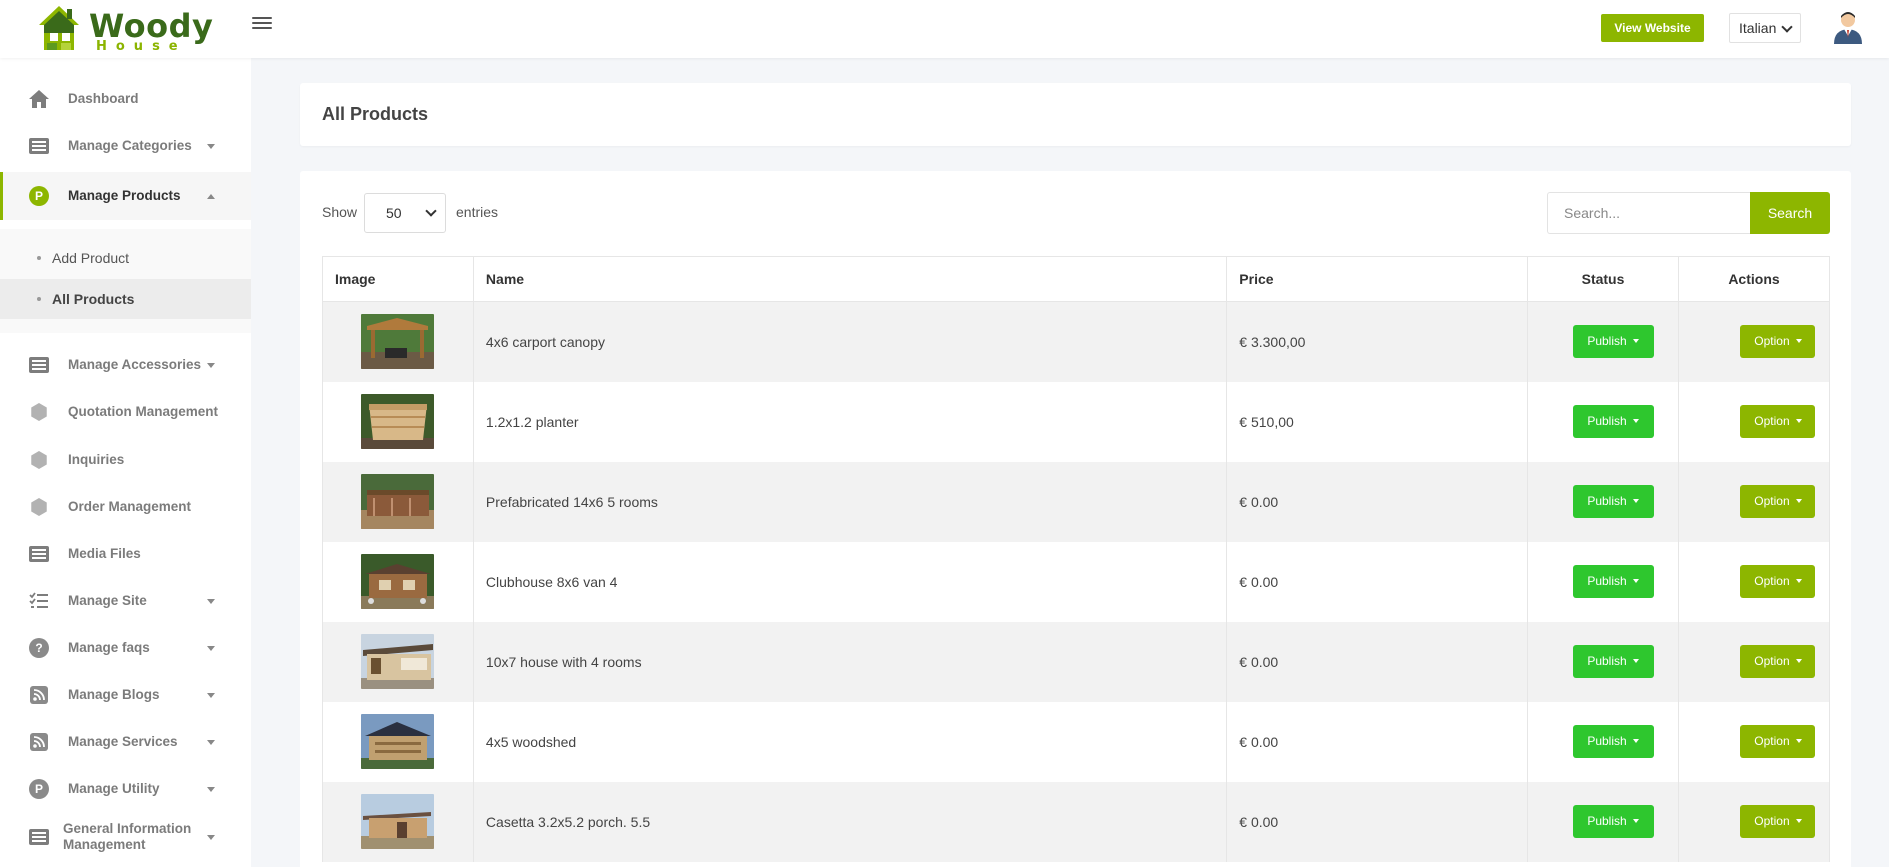 Image resolution: width=1889 pixels, height=867 pixels. Describe the element at coordinates (850, 741) in the screenshot. I see `product-name: 4x5 woodshed` at that location.